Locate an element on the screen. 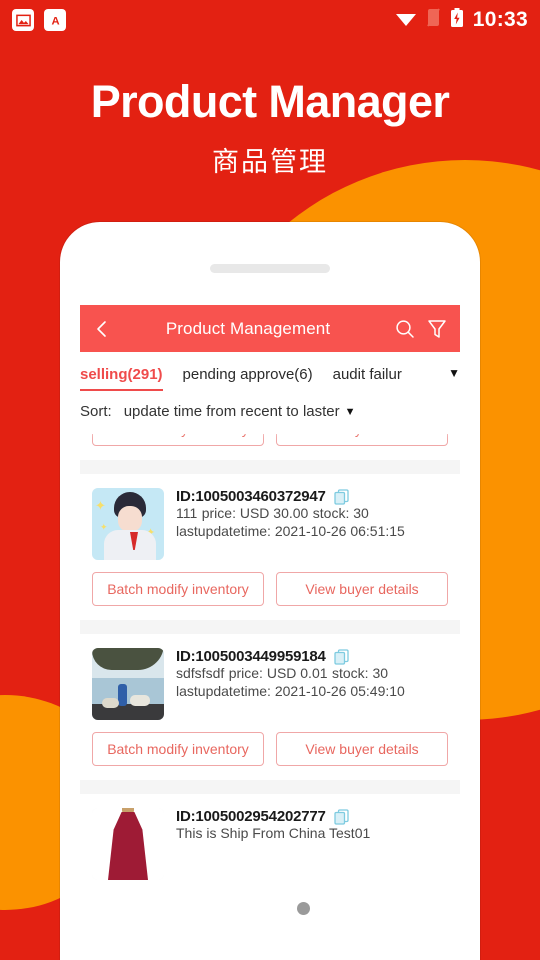  app-a-icon: A is located at coordinates (55, 20).